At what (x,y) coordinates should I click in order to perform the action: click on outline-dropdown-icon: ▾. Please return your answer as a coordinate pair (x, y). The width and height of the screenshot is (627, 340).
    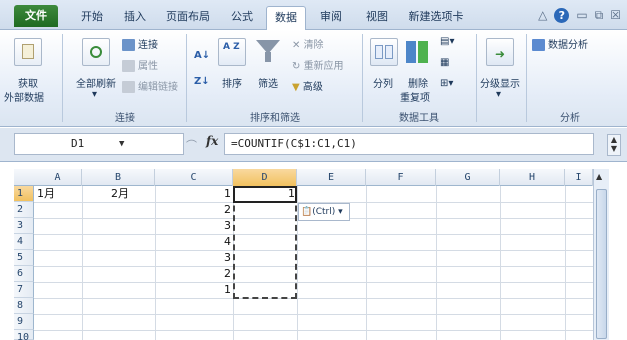
    Looking at the image, I should click on (498, 94).